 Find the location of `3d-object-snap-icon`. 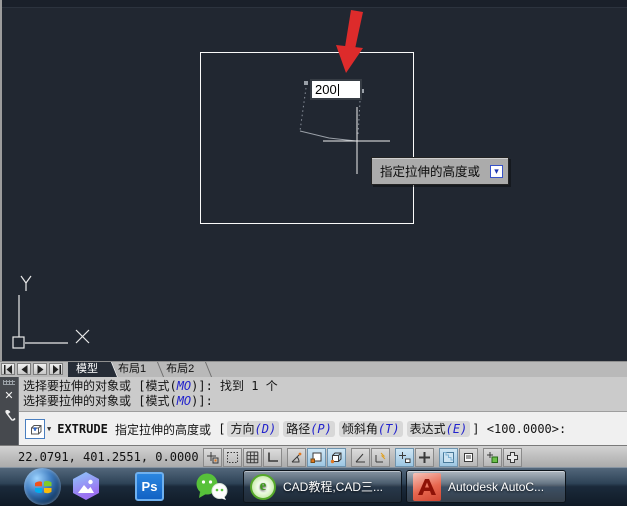

3d-object-snap-icon is located at coordinates (336, 457).